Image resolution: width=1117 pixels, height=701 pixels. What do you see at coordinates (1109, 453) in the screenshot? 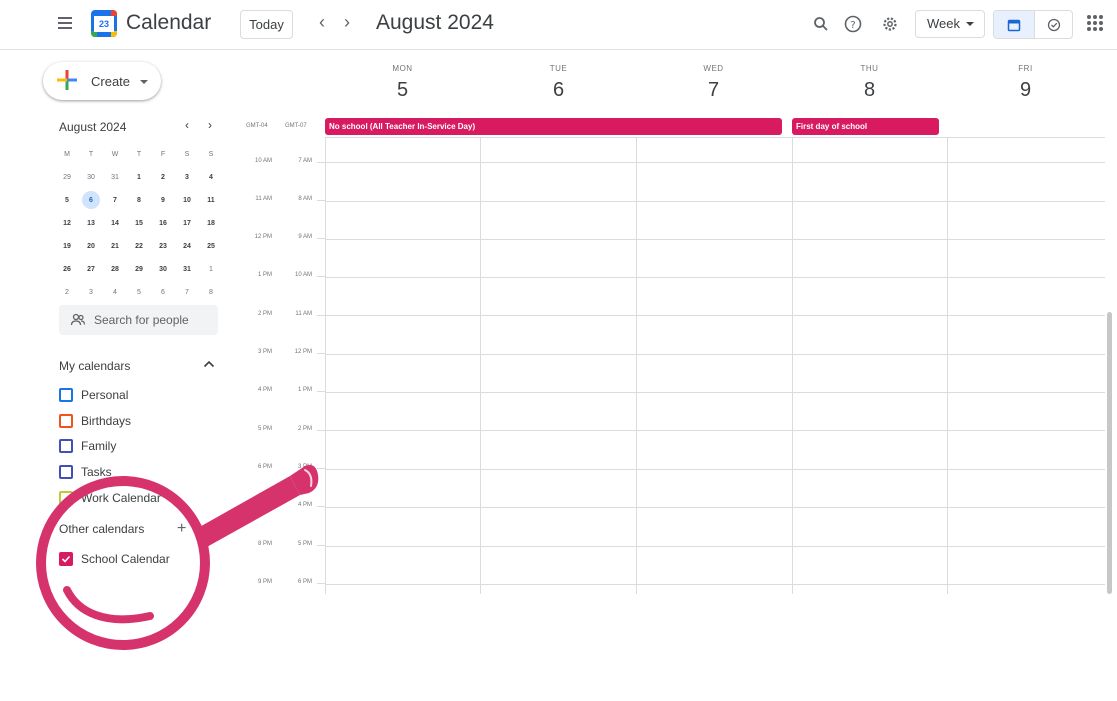
I see `scrollbar` at bounding box center [1109, 453].